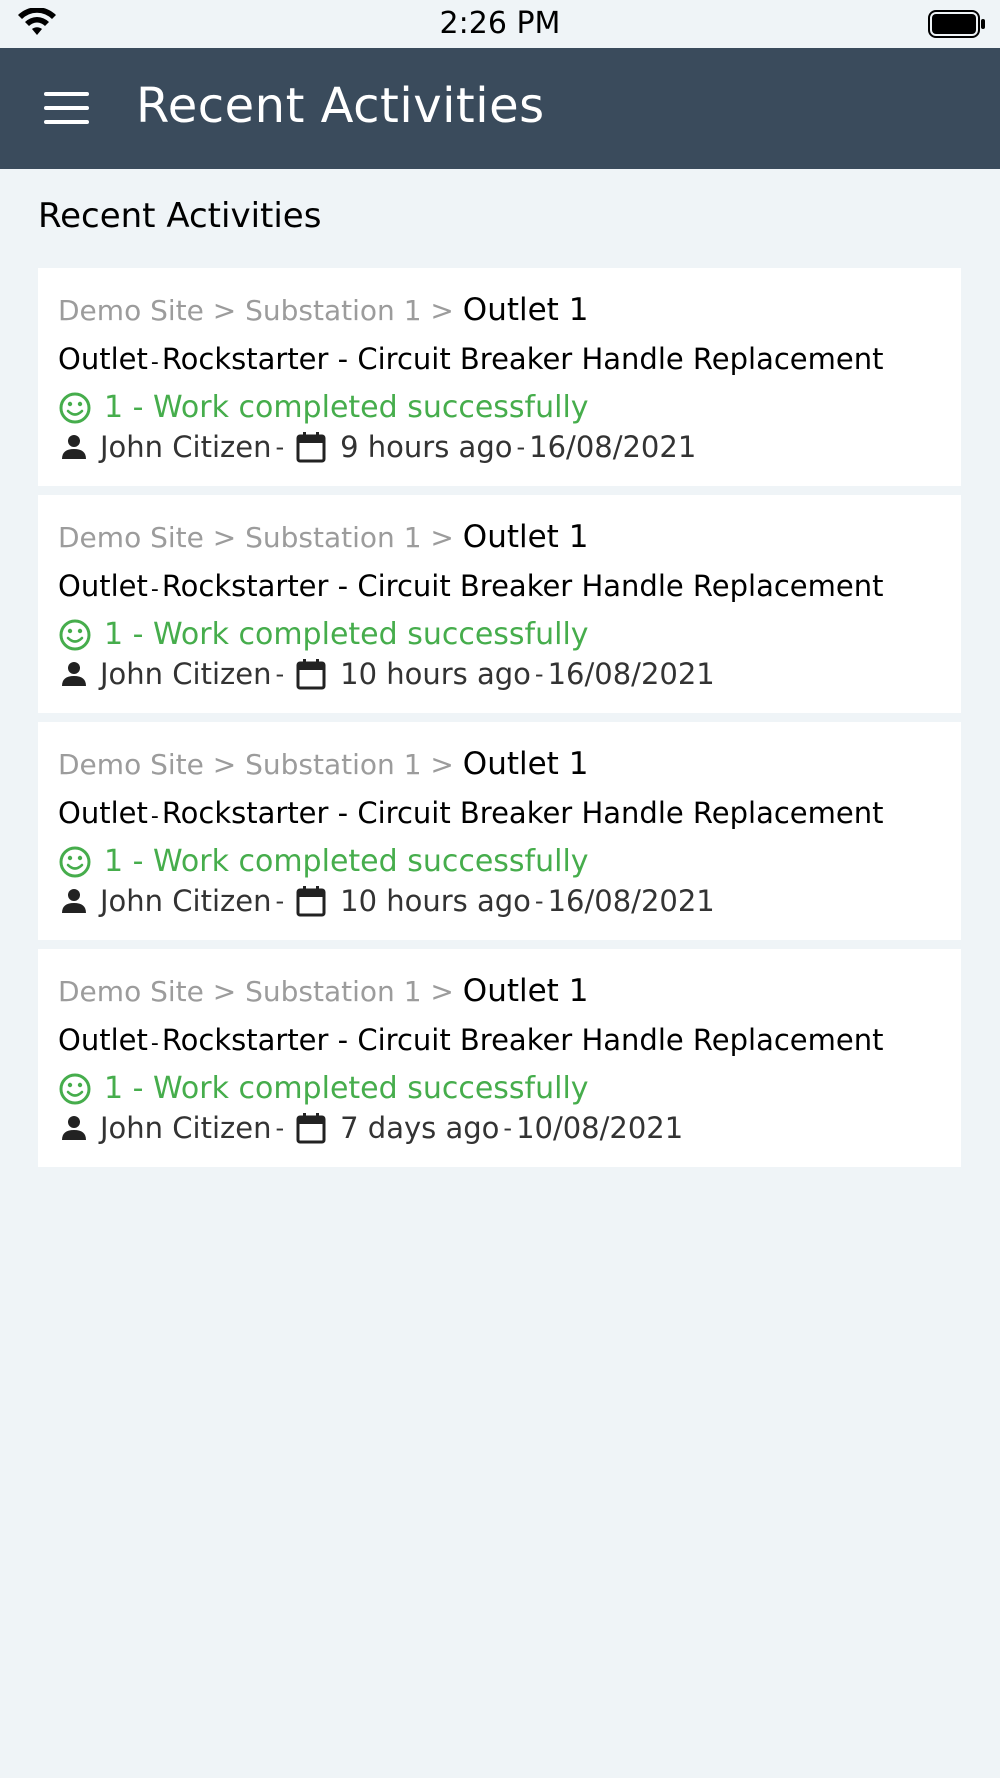  What do you see at coordinates (956, 24) in the screenshot?
I see `battery-icon` at bounding box center [956, 24].